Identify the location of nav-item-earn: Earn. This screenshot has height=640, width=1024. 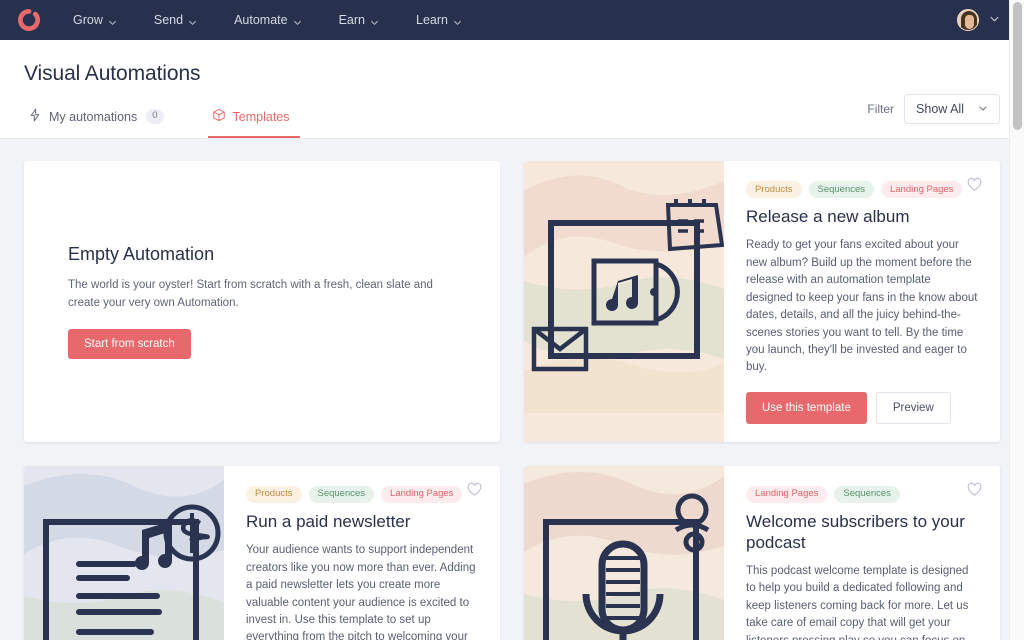
(359, 20).